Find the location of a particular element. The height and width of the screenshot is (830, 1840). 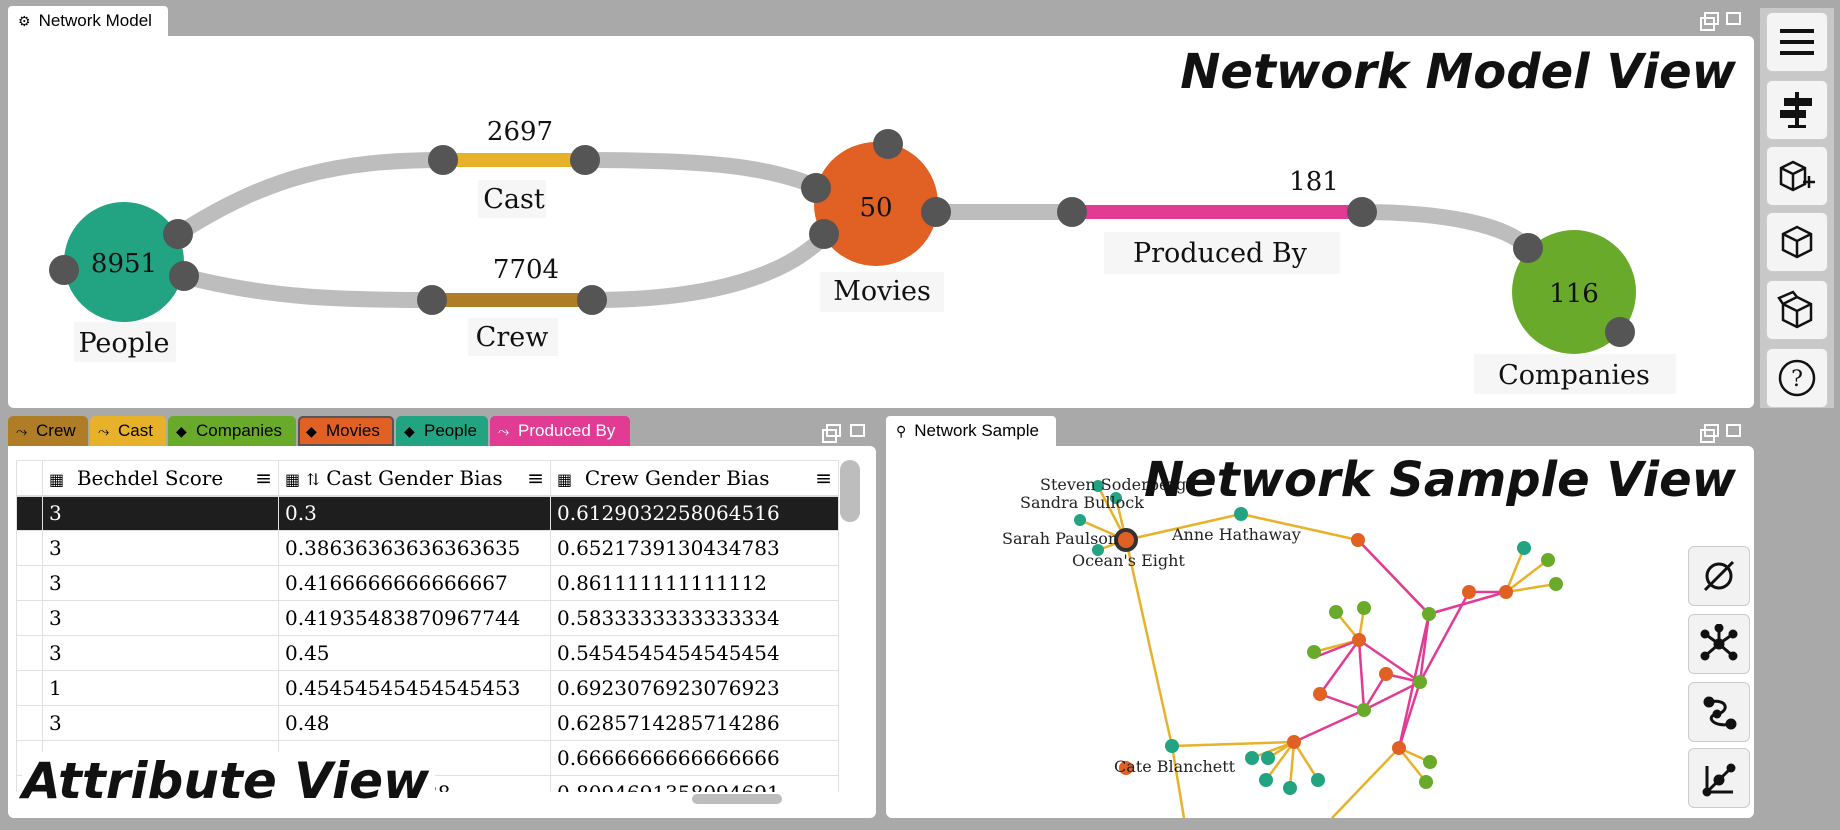

restore-icon is located at coordinates (1709, 21).